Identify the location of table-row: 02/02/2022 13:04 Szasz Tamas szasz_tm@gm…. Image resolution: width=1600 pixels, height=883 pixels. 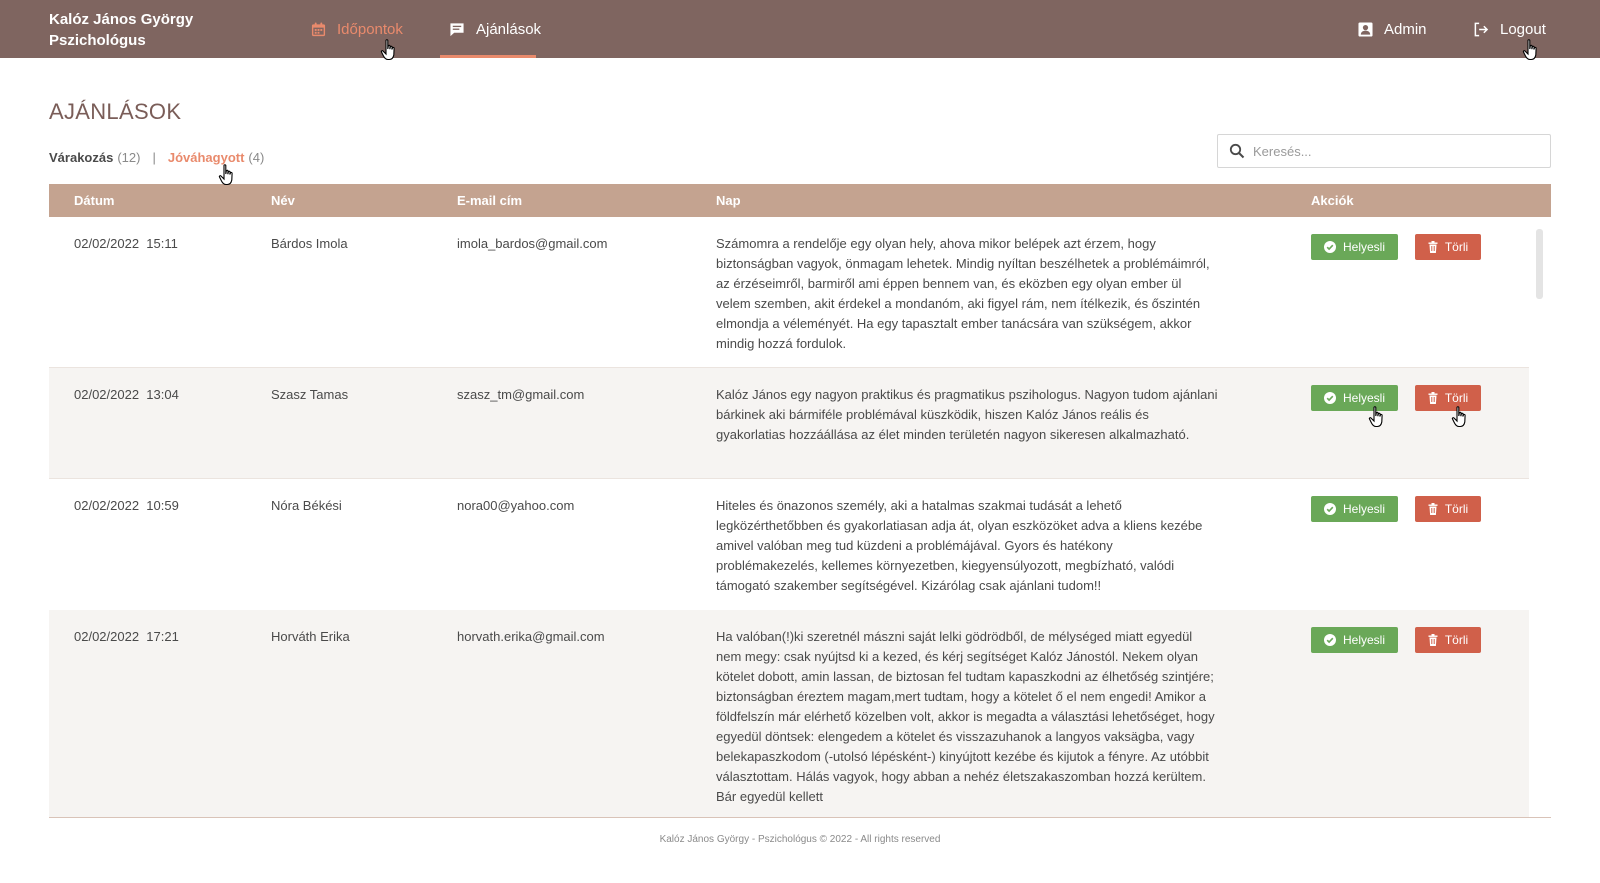
(789, 423).